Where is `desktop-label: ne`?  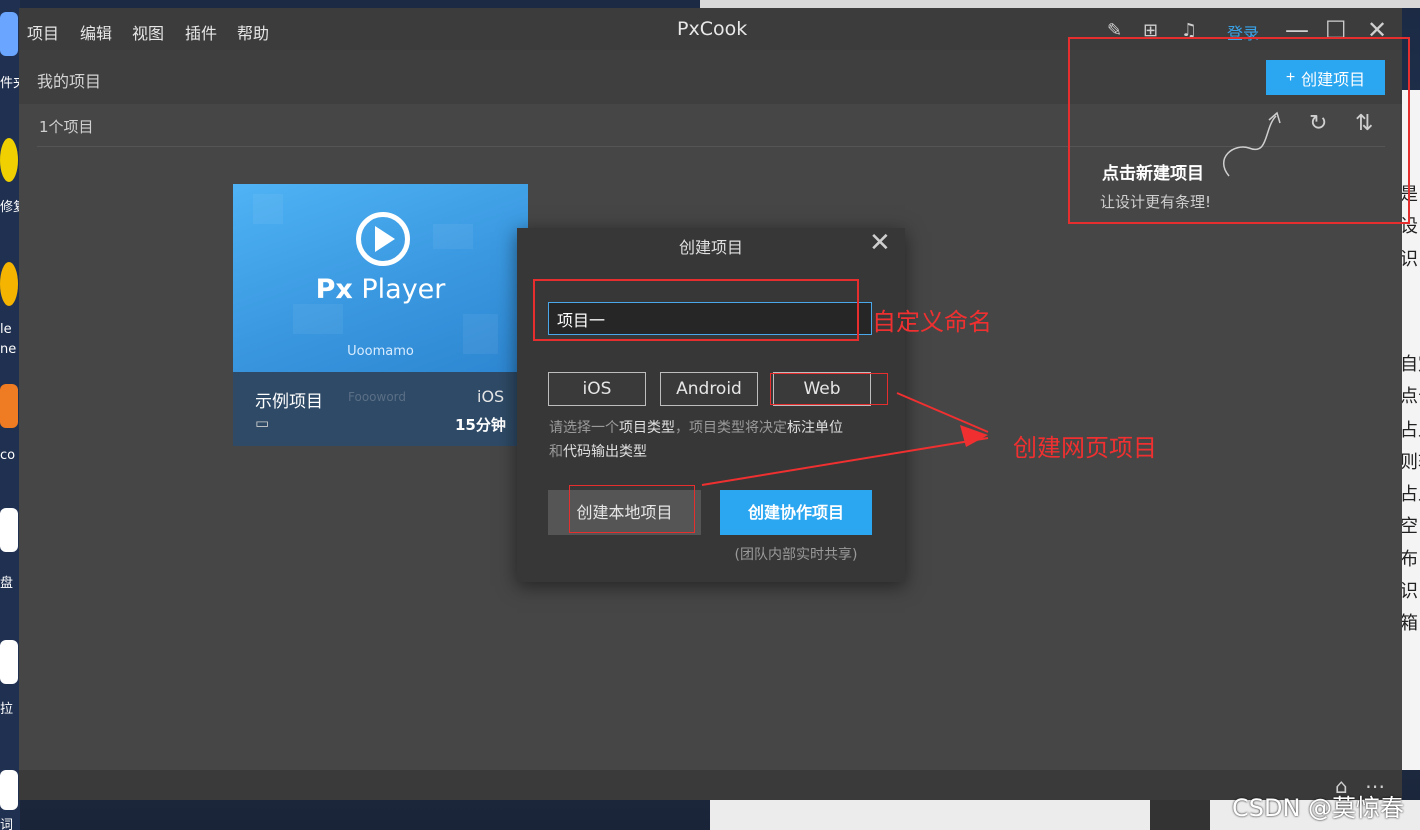
desktop-label: ne is located at coordinates (8, 349).